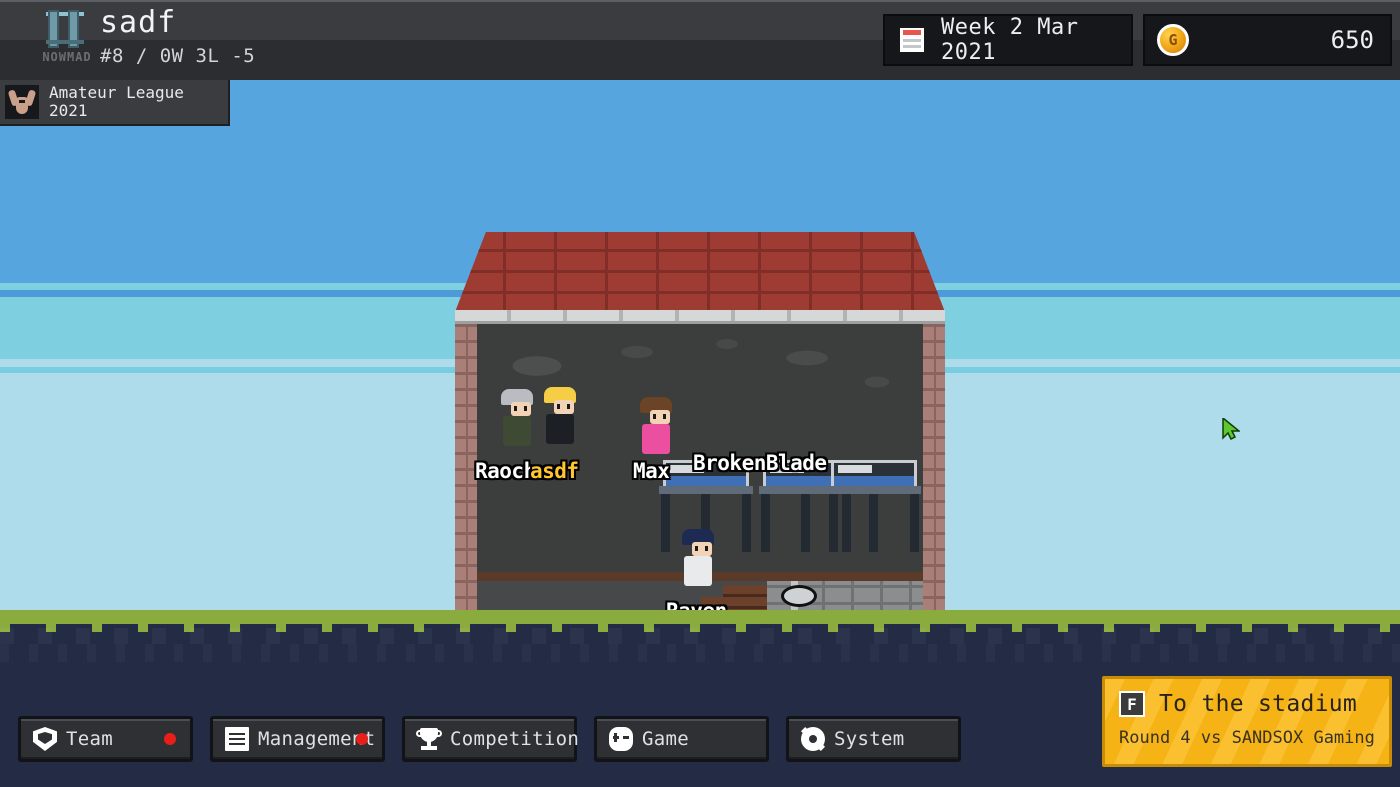  I want to click on character-sprite-raven, so click(698, 557).